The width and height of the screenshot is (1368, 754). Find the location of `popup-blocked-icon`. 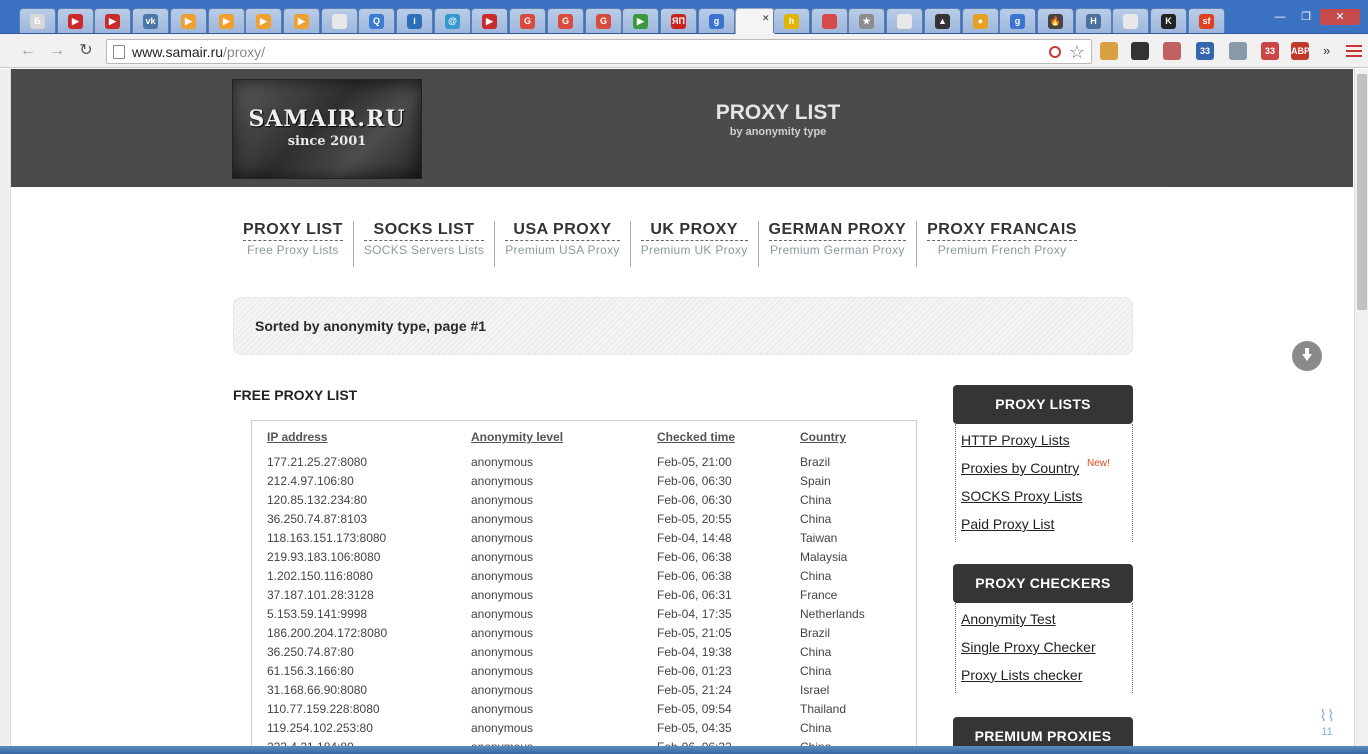

popup-blocked-icon is located at coordinates (1055, 52).